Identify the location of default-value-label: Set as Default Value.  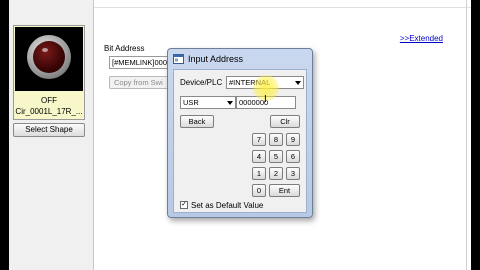
(227, 205).